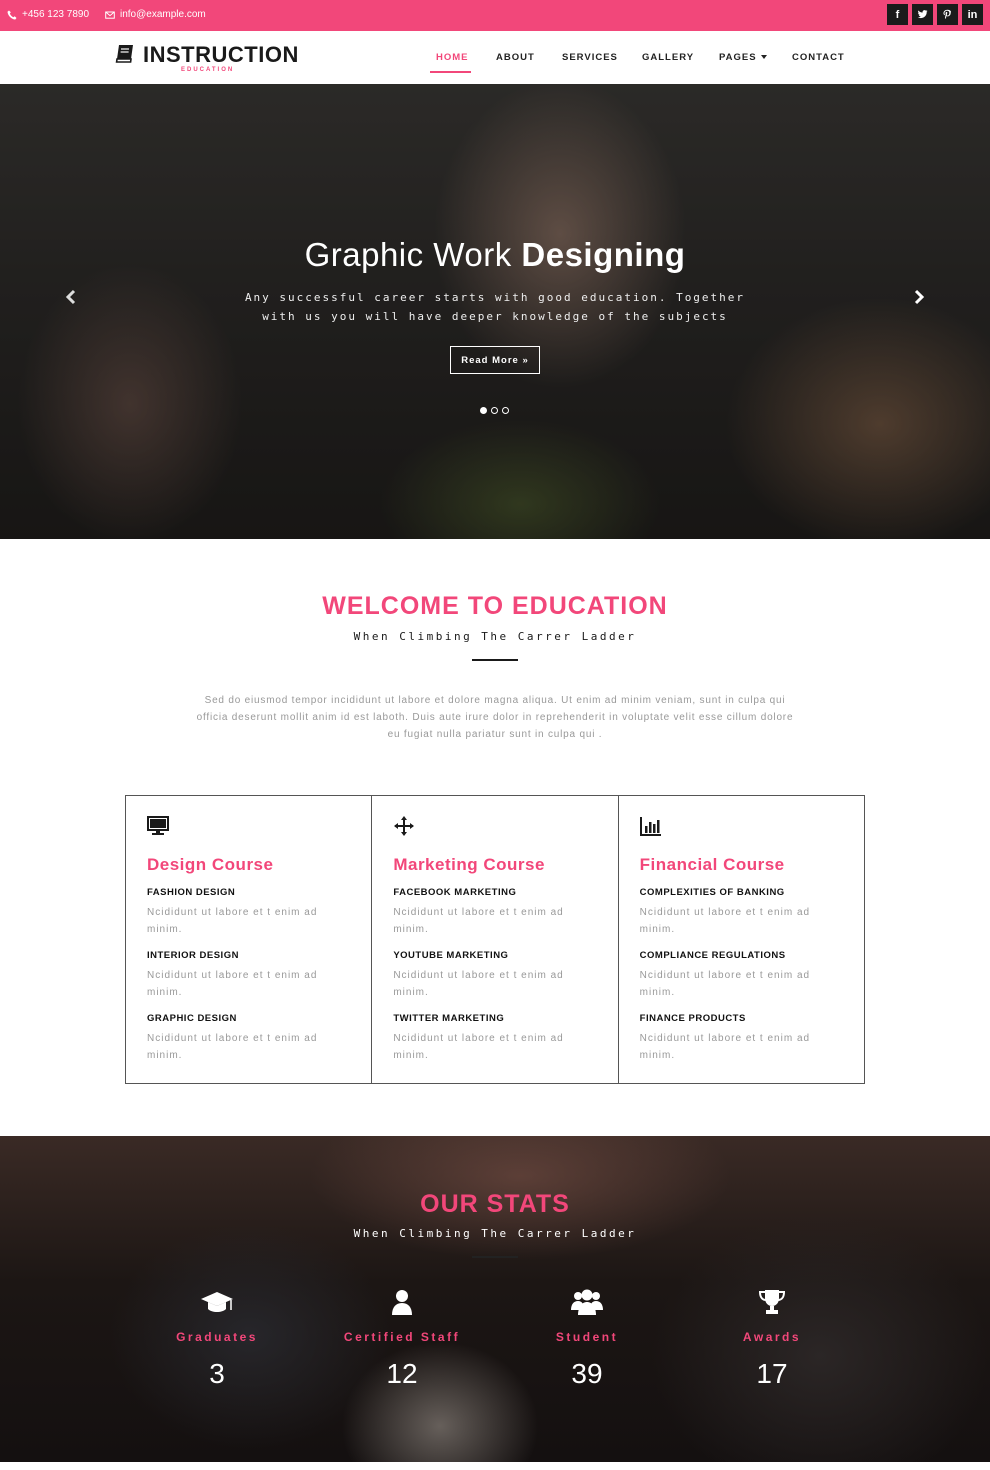 The height and width of the screenshot is (1470, 990). What do you see at coordinates (741, 955) in the screenshot?
I see `course-item-name: COMPLIANCE REGULATIONS` at bounding box center [741, 955].